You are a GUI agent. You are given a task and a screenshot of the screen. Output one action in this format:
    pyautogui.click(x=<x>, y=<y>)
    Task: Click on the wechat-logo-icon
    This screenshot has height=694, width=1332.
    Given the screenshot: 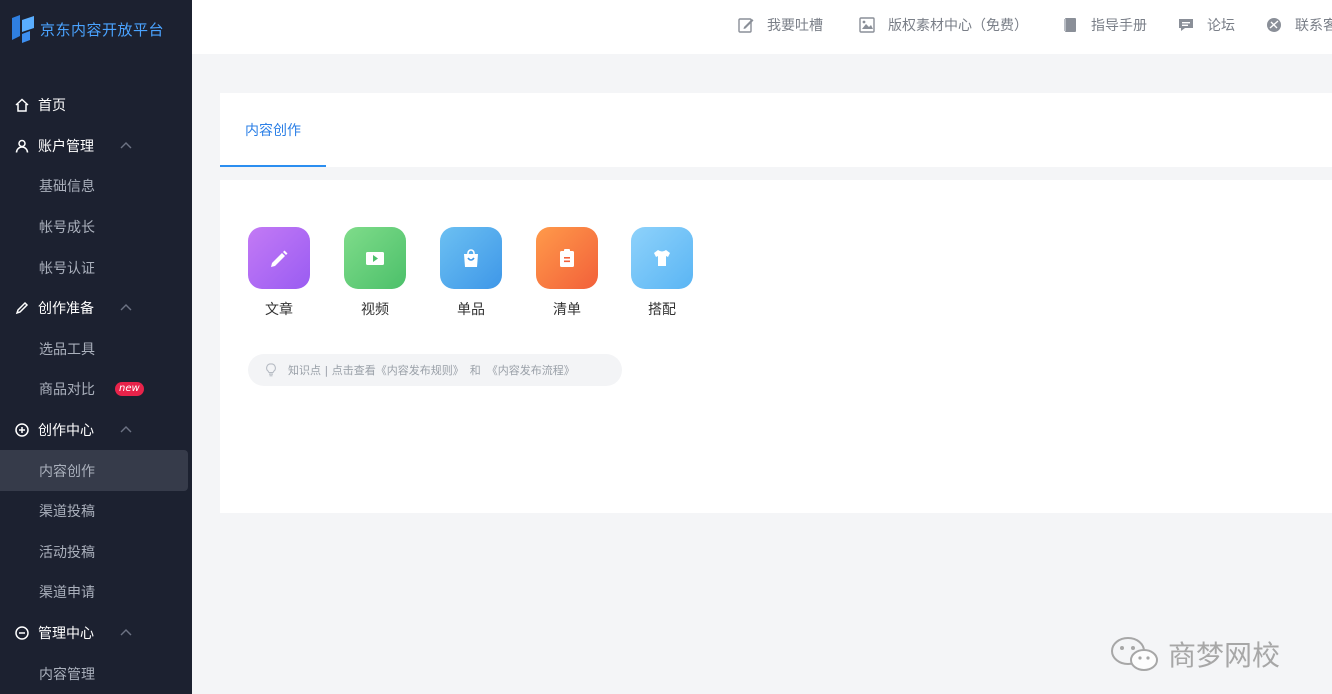 What is the action you would take?
    pyautogui.click(x=1134, y=654)
    